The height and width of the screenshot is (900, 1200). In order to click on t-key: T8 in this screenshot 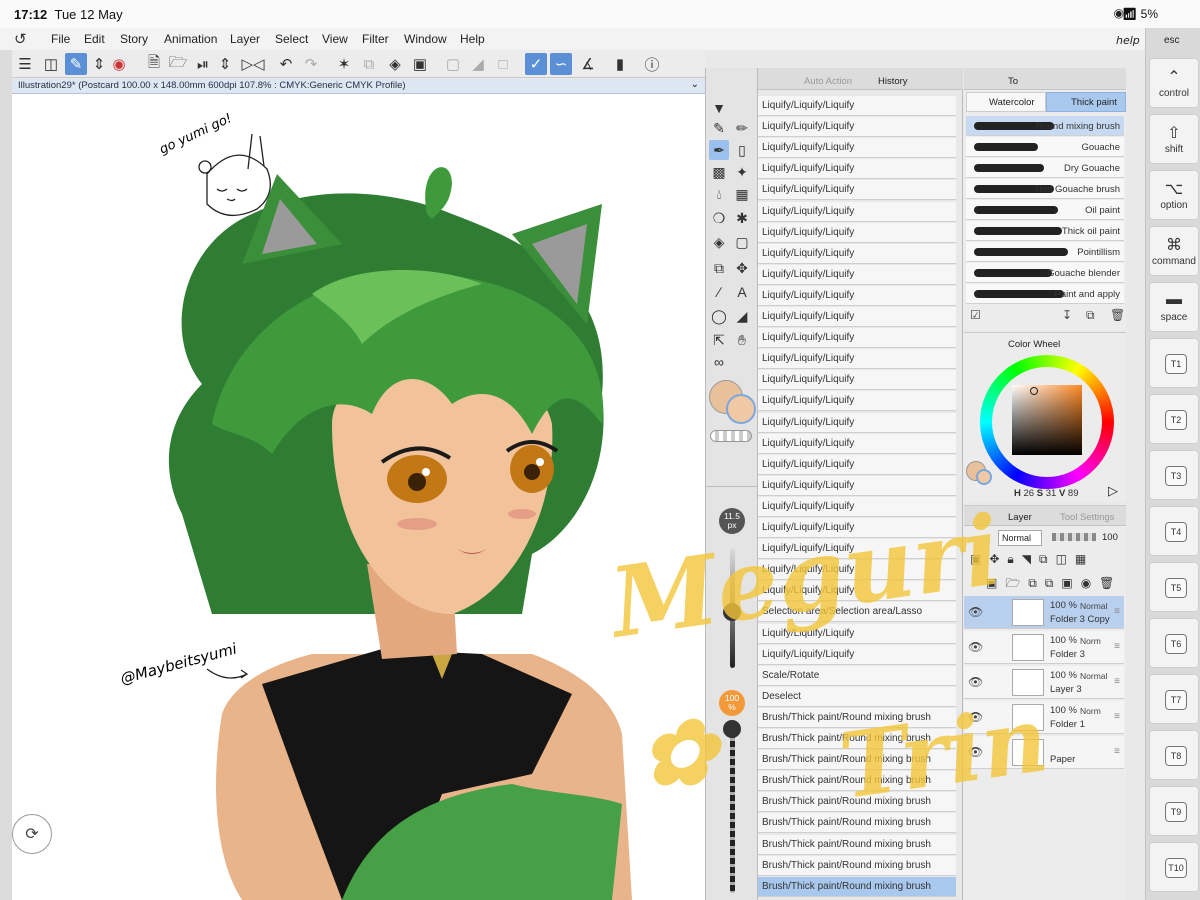, I will do `click(1174, 755)`.